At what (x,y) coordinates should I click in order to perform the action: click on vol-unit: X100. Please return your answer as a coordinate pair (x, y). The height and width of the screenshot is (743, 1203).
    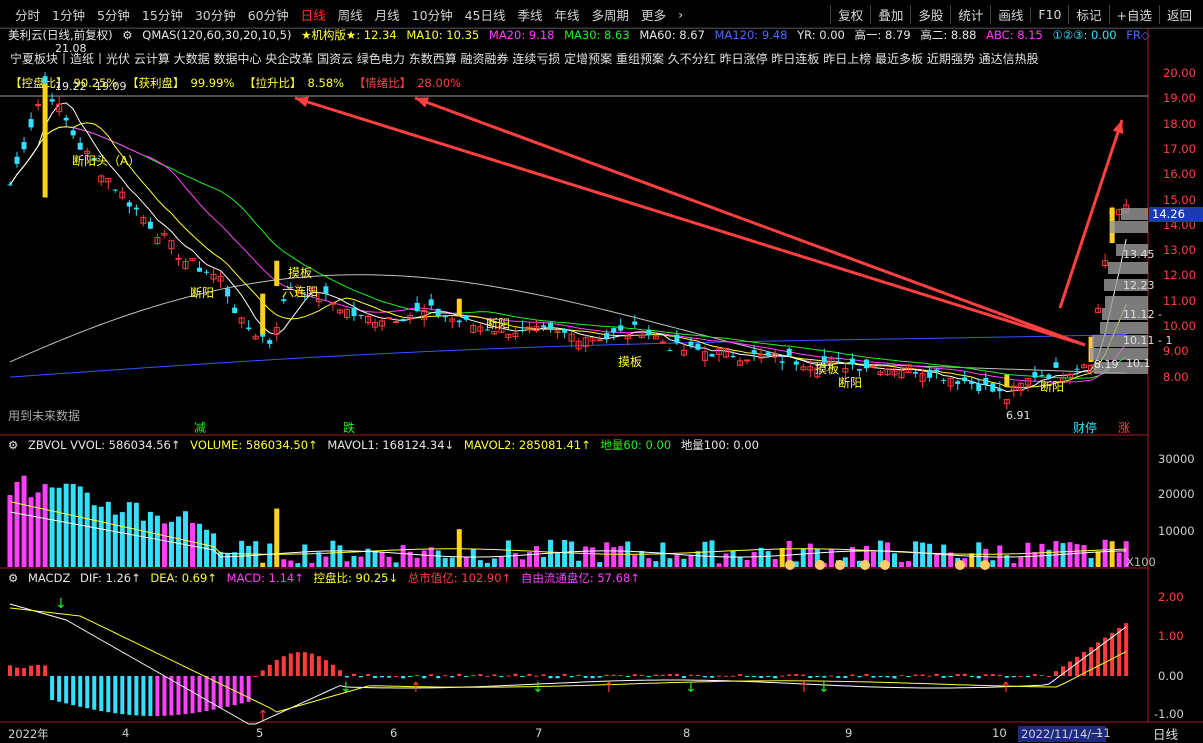
    Looking at the image, I should click on (1141, 562).